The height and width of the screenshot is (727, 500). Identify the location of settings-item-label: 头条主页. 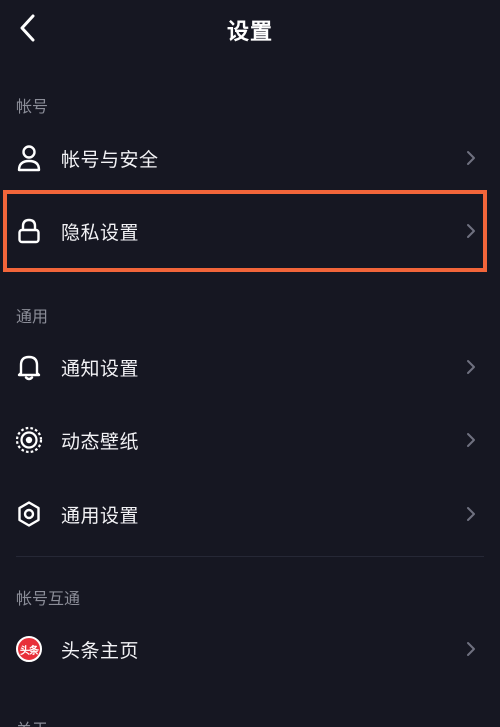
(100, 650).